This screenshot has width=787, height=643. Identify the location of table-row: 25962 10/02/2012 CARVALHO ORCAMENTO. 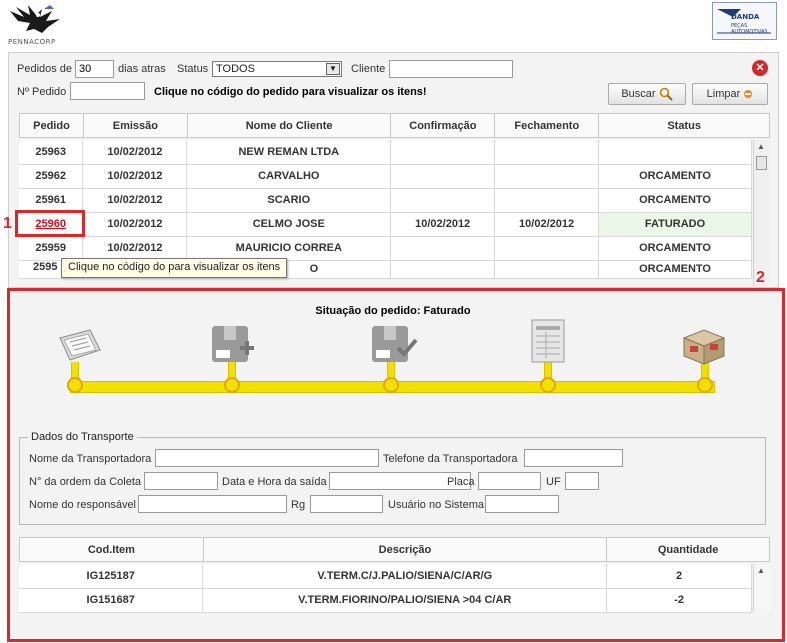
(385, 176).